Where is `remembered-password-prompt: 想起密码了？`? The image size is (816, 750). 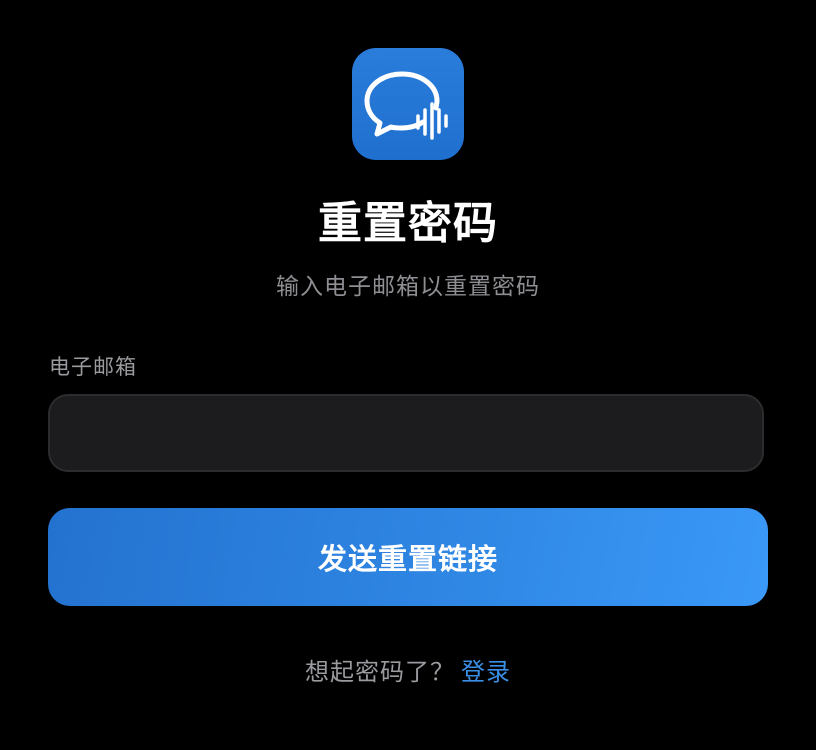
remembered-password-prompt: 想起密码了？ is located at coordinates (380, 672).